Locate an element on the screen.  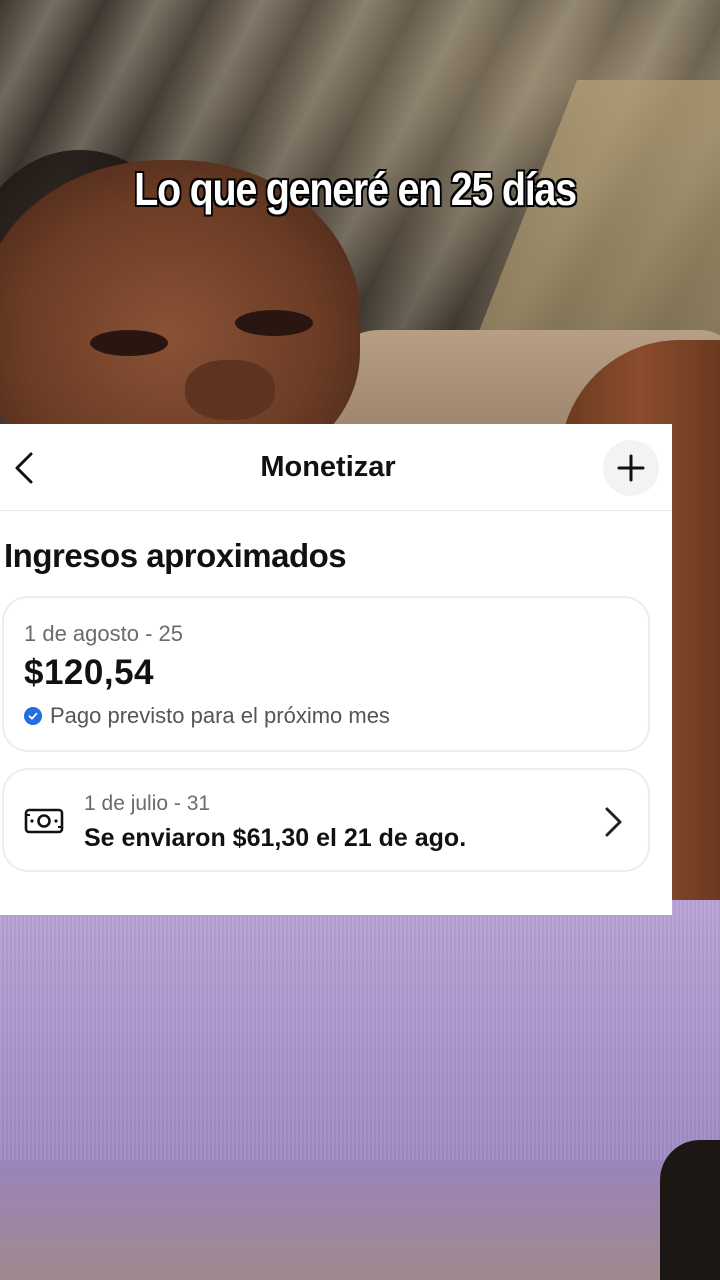
page-title: Monetizar is located at coordinates (328, 467).